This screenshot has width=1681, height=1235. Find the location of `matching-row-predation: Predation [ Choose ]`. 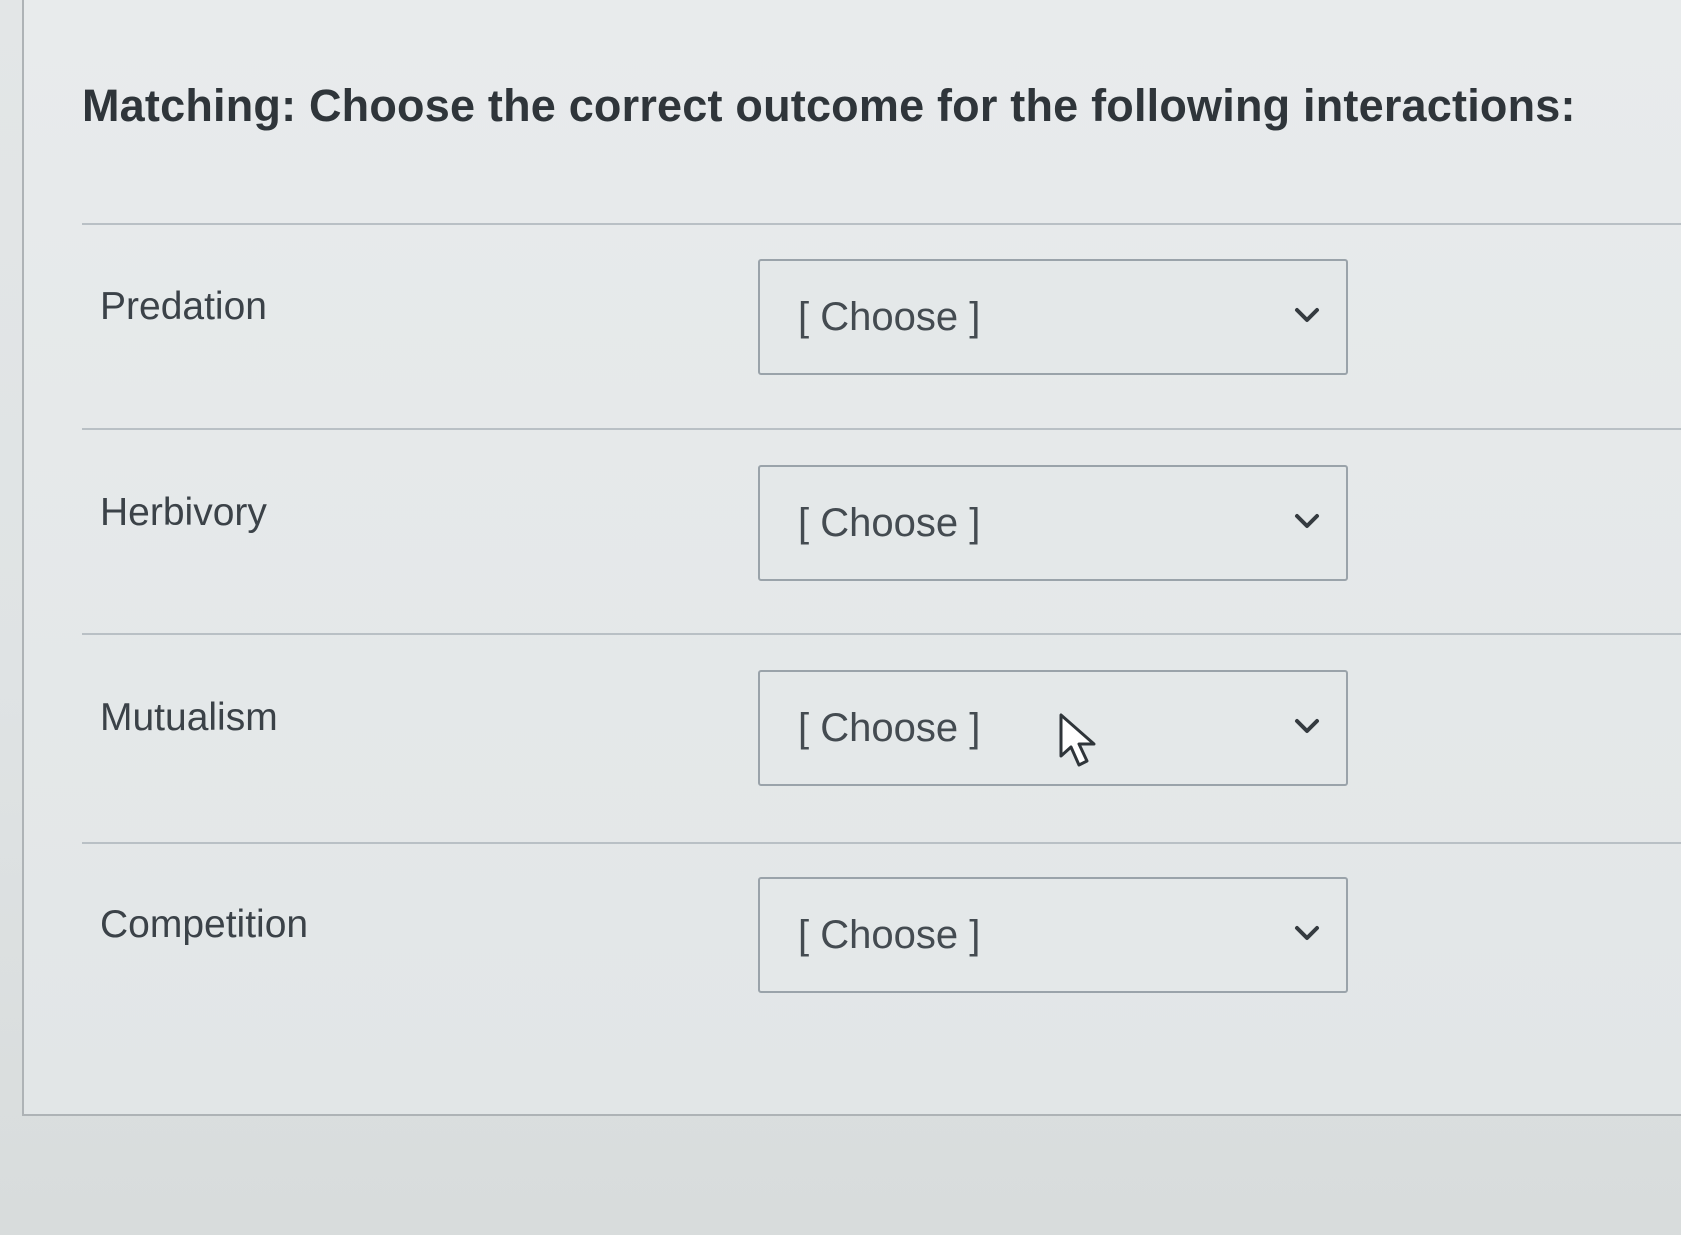

matching-row-predation: Predation [ Choose ] is located at coordinates (840, 319).